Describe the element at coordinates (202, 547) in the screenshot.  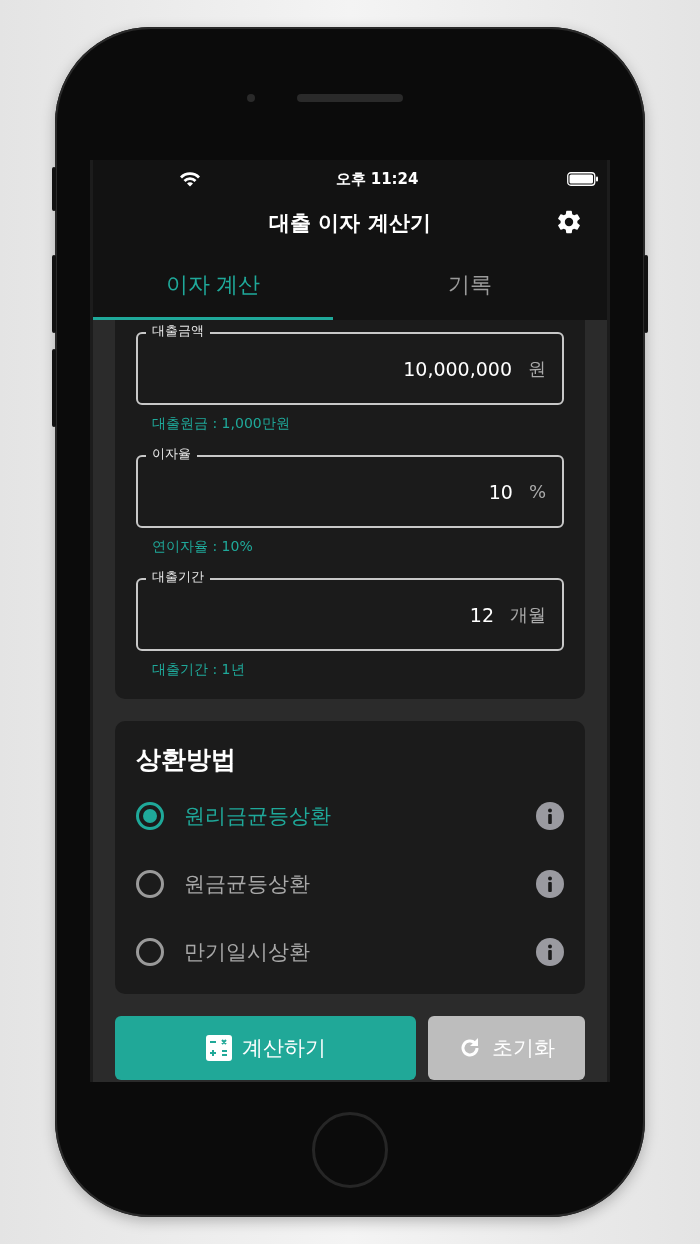
I see `helper-text: 연이자율 : 10%` at that location.